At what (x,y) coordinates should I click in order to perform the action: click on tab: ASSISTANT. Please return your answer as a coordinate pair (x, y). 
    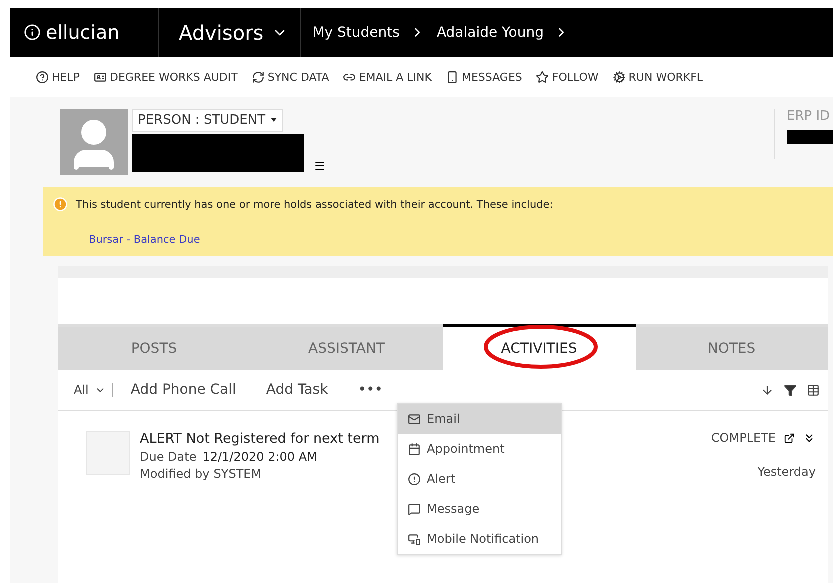
    Looking at the image, I should click on (346, 347).